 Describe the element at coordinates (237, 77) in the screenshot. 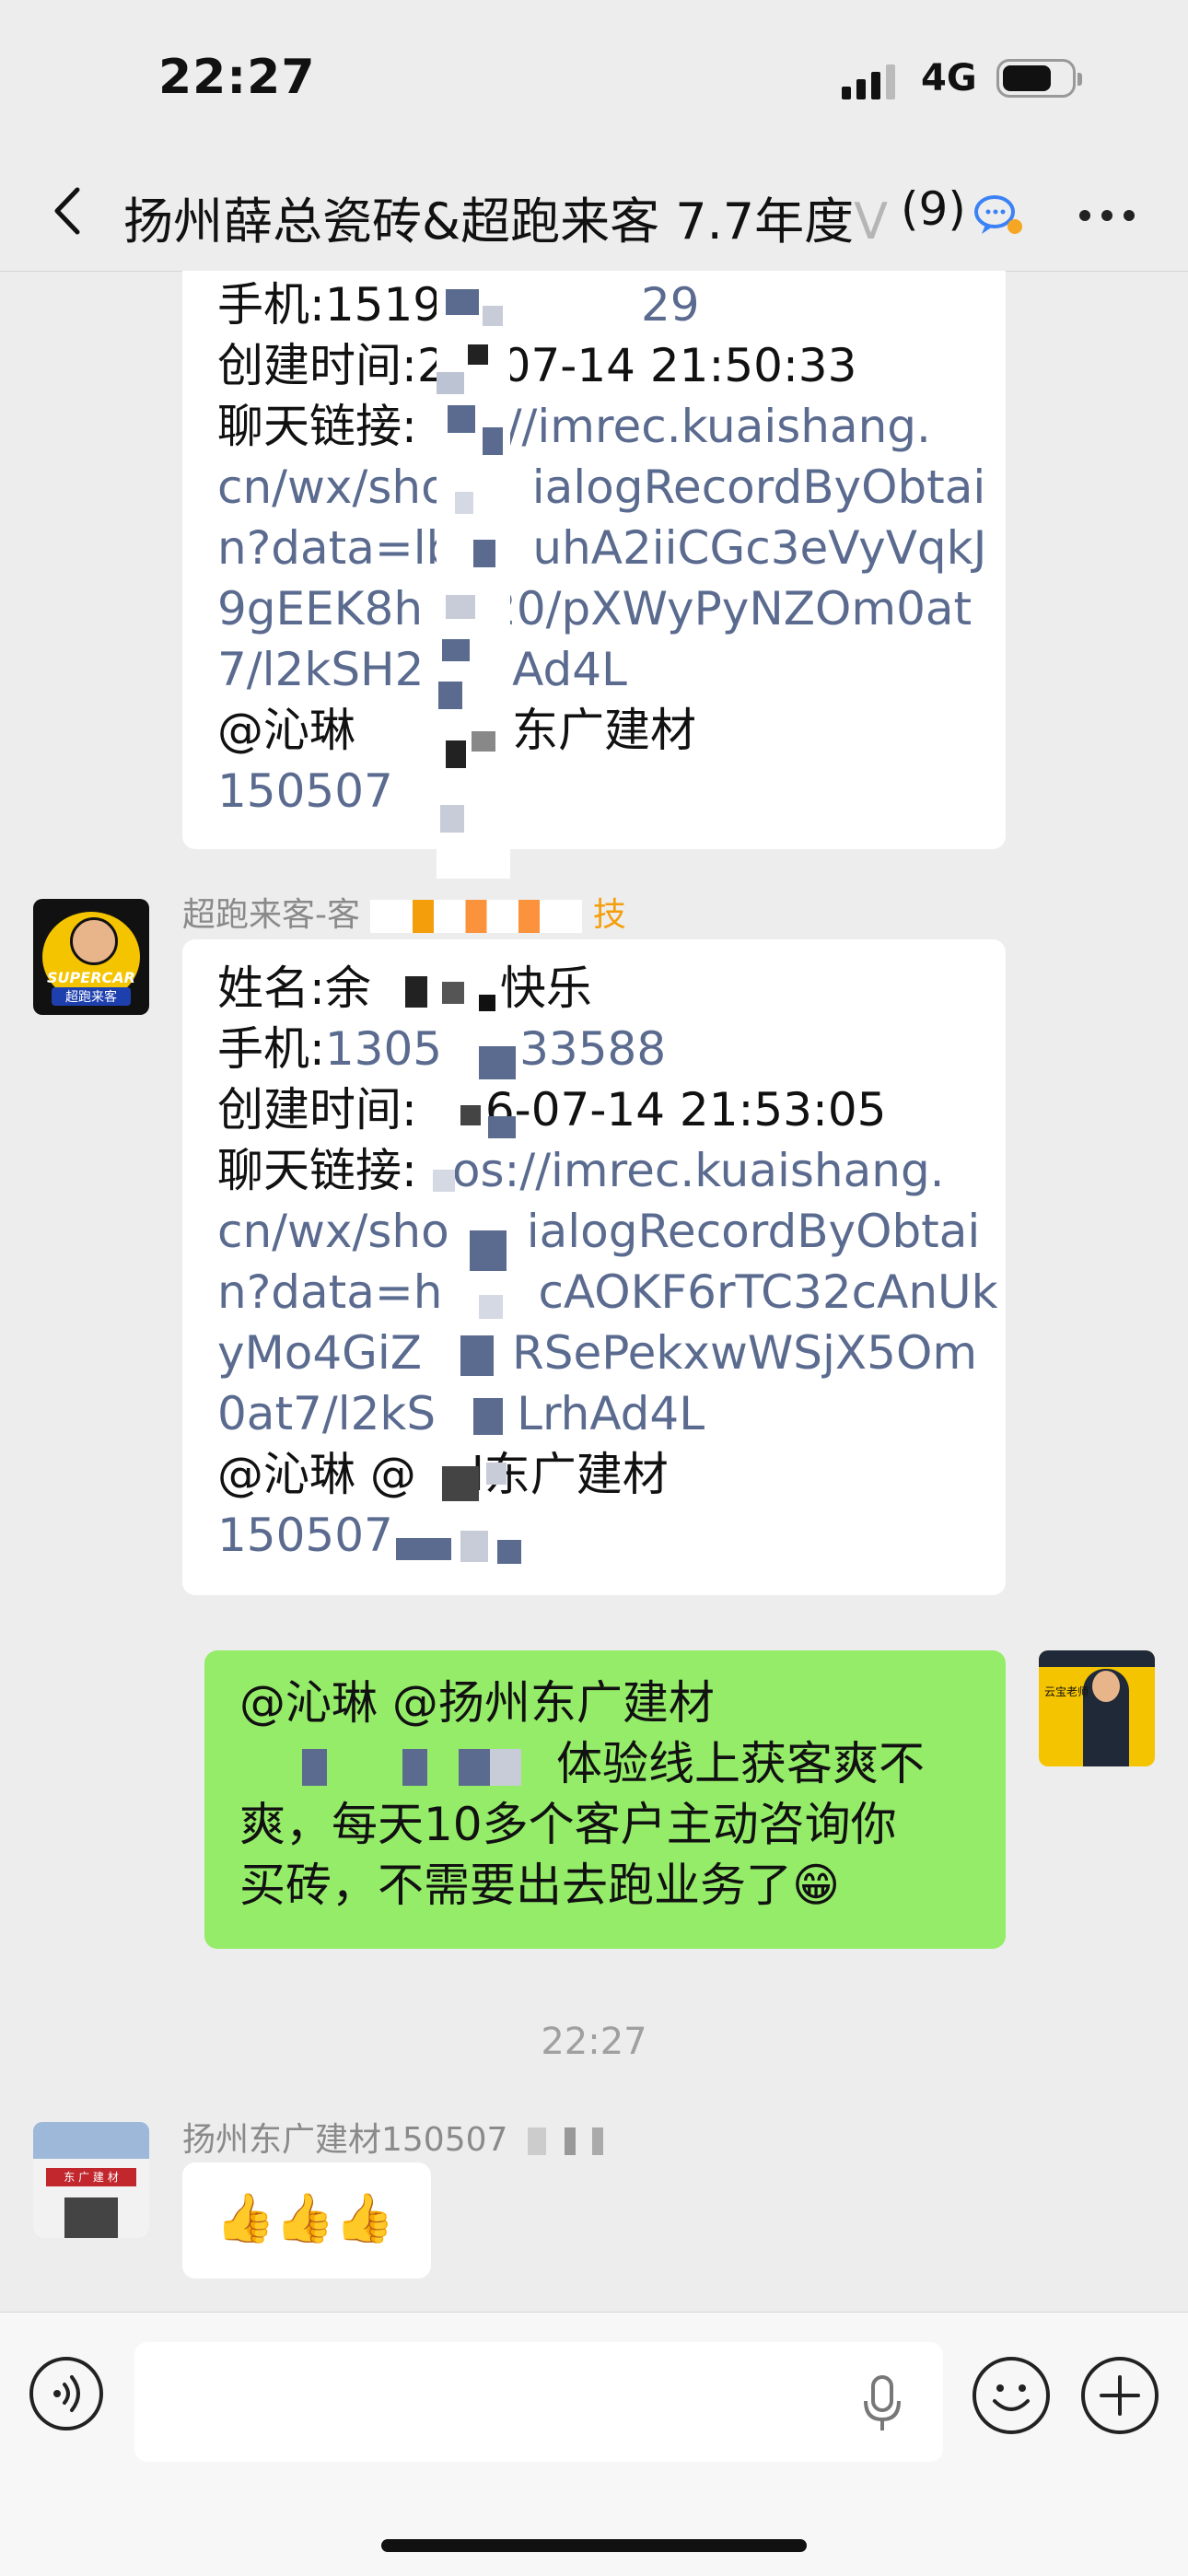

I see `status-time: 22:27` at that location.